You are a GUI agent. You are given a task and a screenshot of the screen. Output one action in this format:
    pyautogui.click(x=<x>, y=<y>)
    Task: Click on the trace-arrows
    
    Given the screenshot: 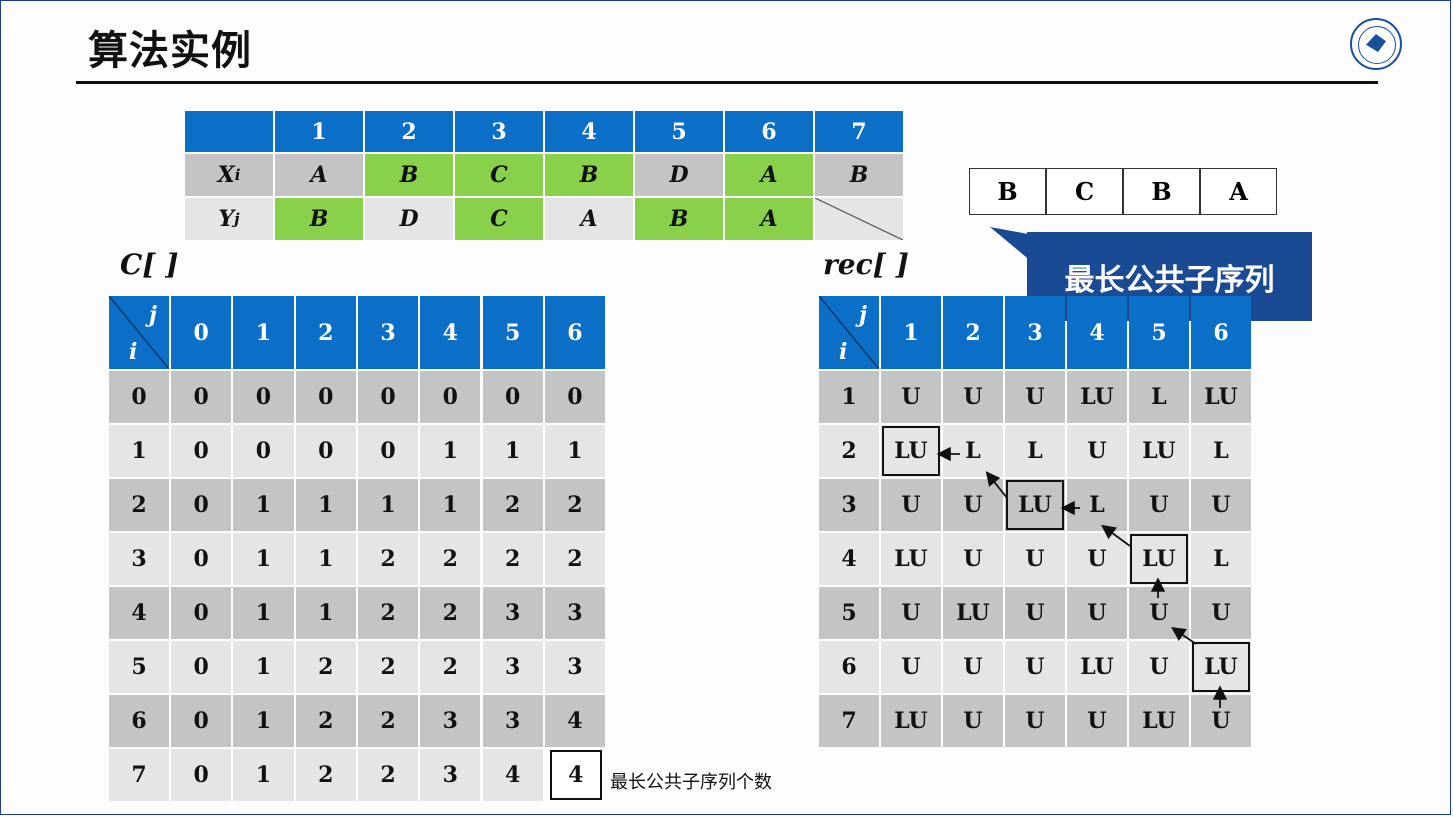 What is the action you would take?
    pyautogui.click(x=1082, y=577)
    